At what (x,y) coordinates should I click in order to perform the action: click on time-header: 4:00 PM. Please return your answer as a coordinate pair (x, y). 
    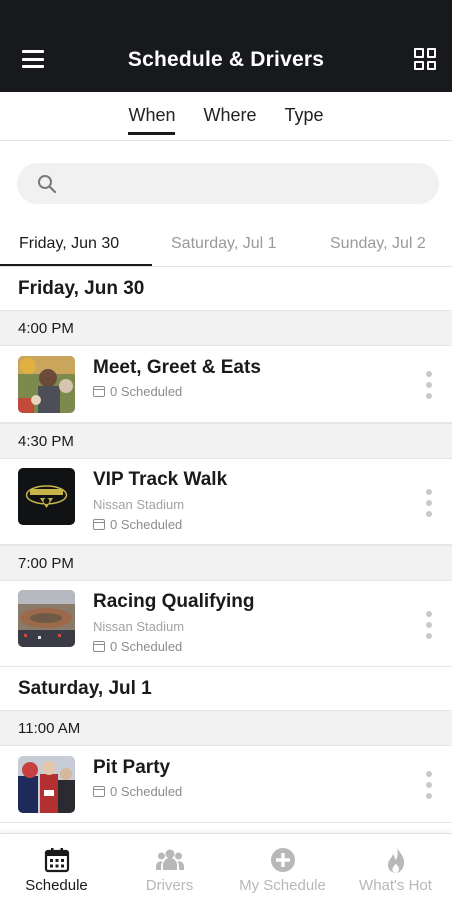
    Looking at the image, I should click on (226, 328).